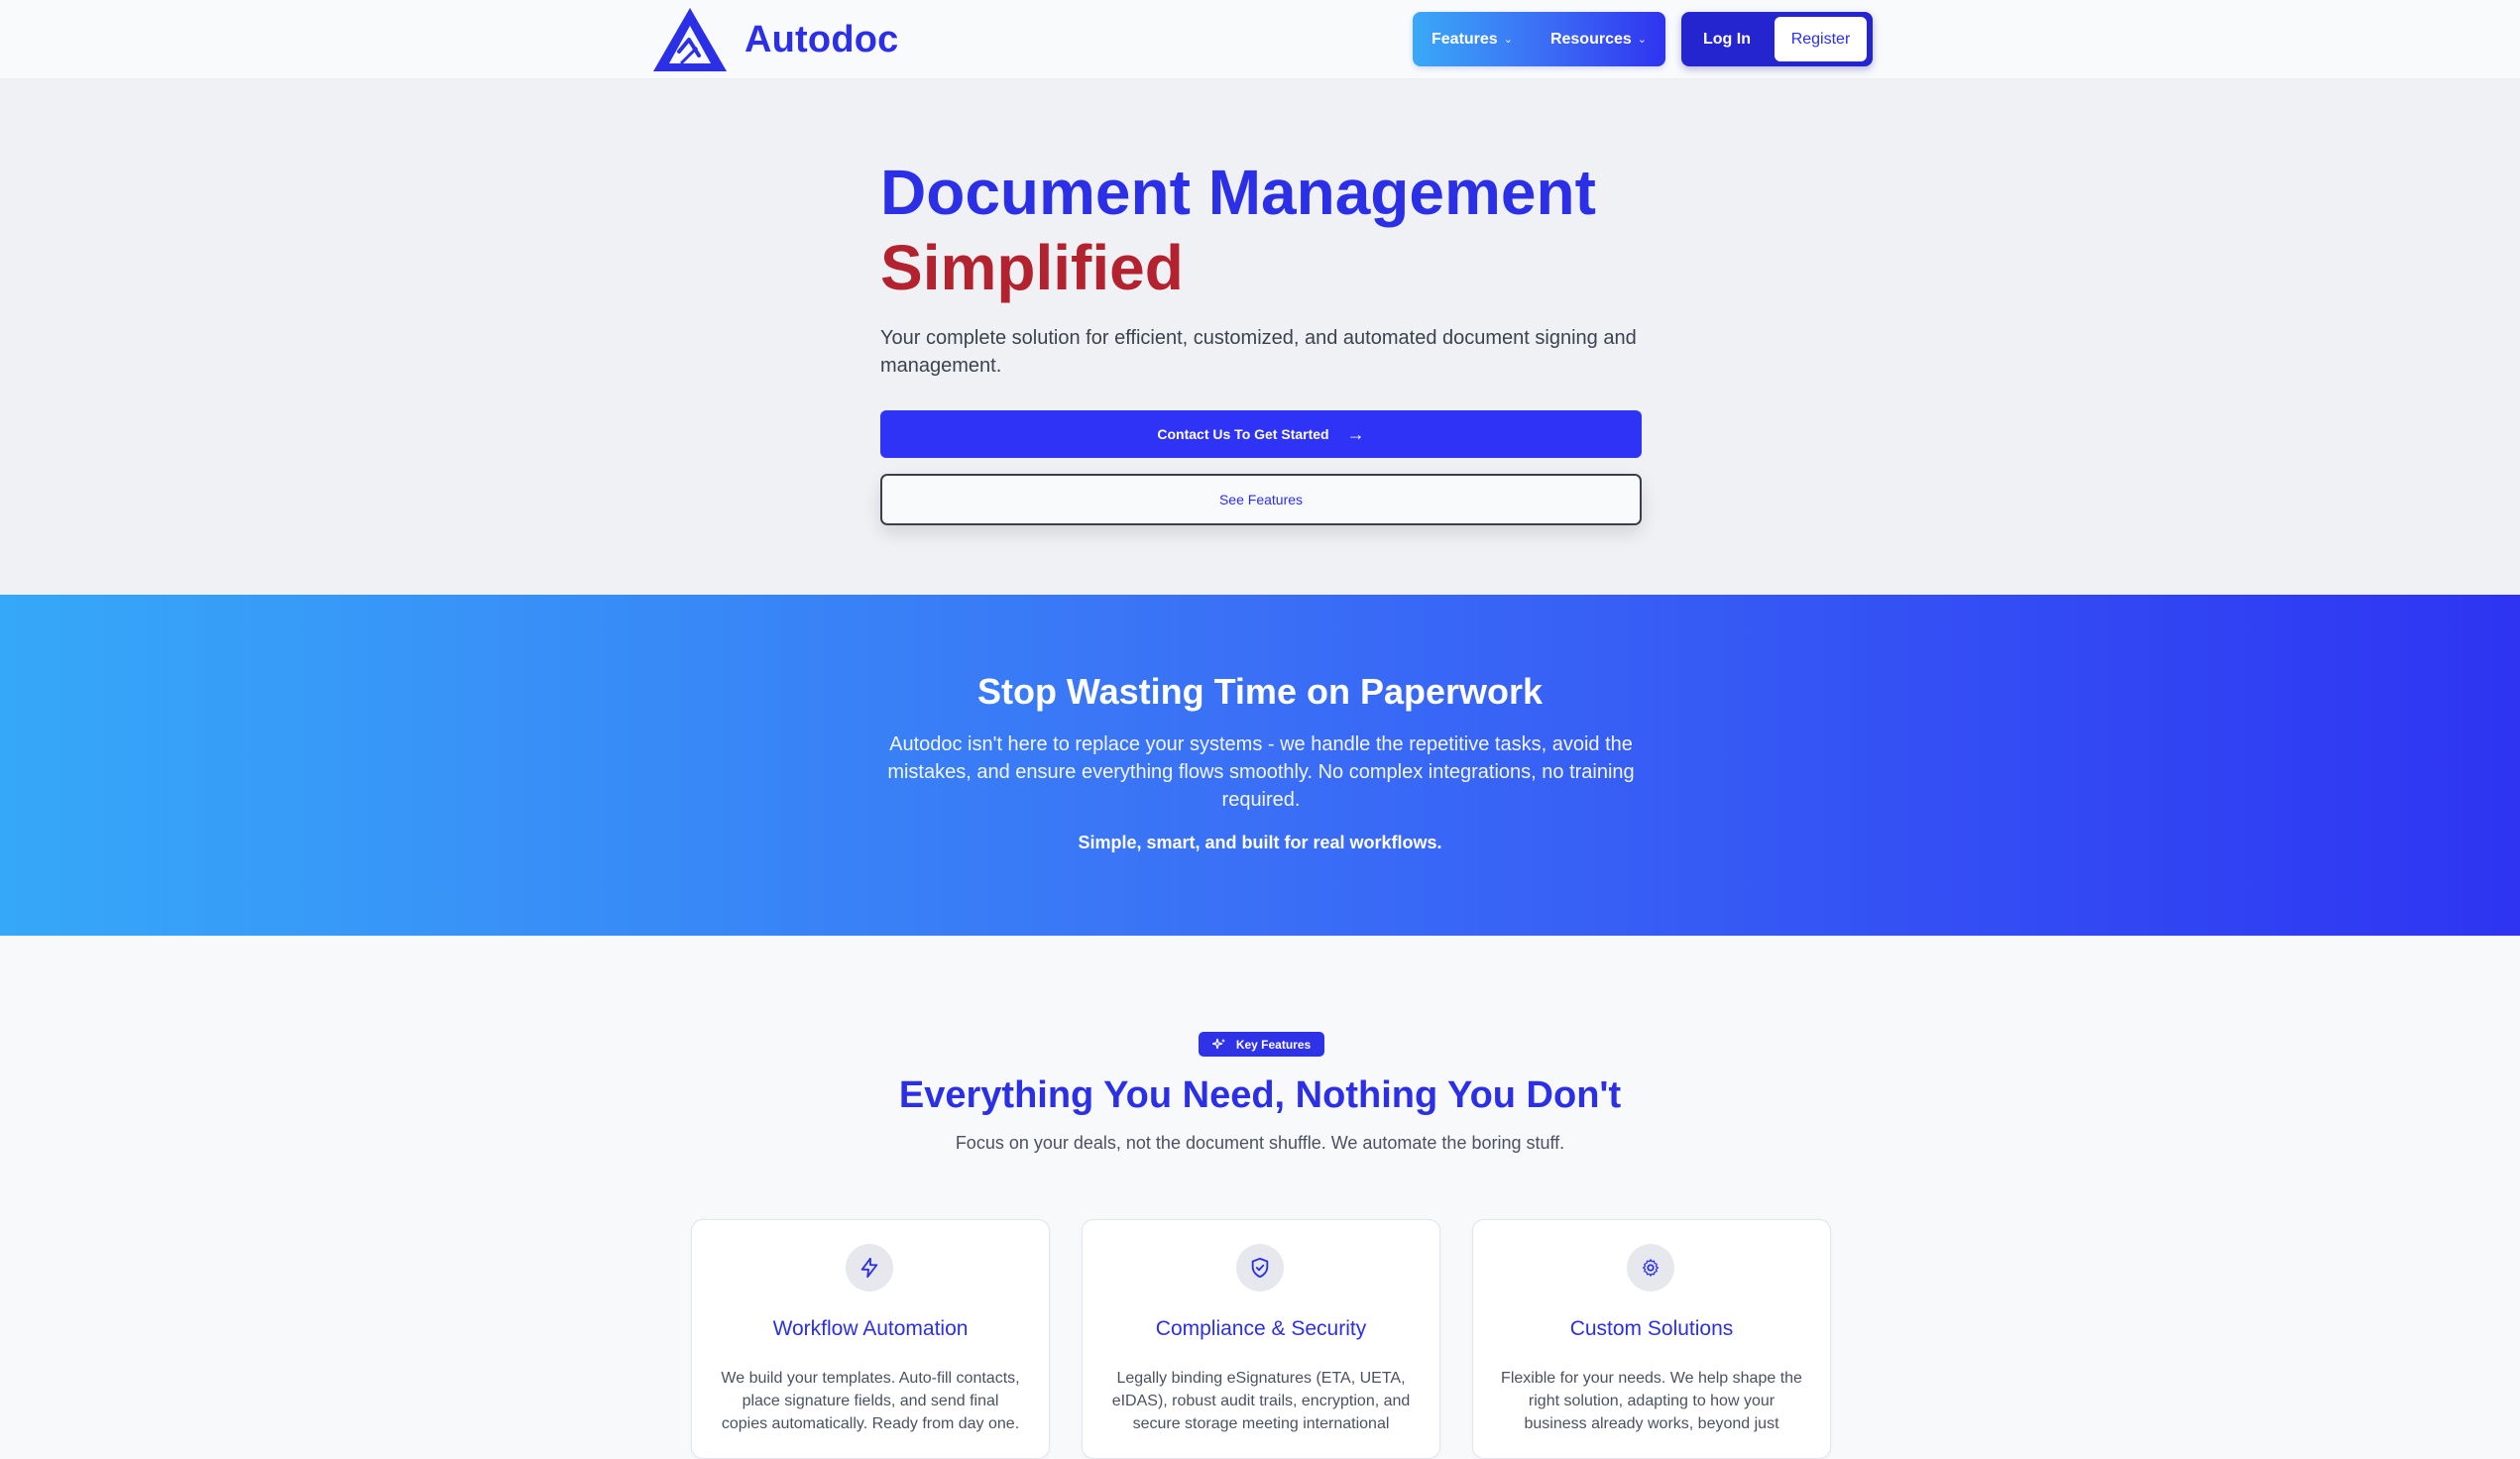 The image size is (2520, 1459). I want to click on banner-title: Stop Wasting Time on Paperwork, so click(1260, 691).